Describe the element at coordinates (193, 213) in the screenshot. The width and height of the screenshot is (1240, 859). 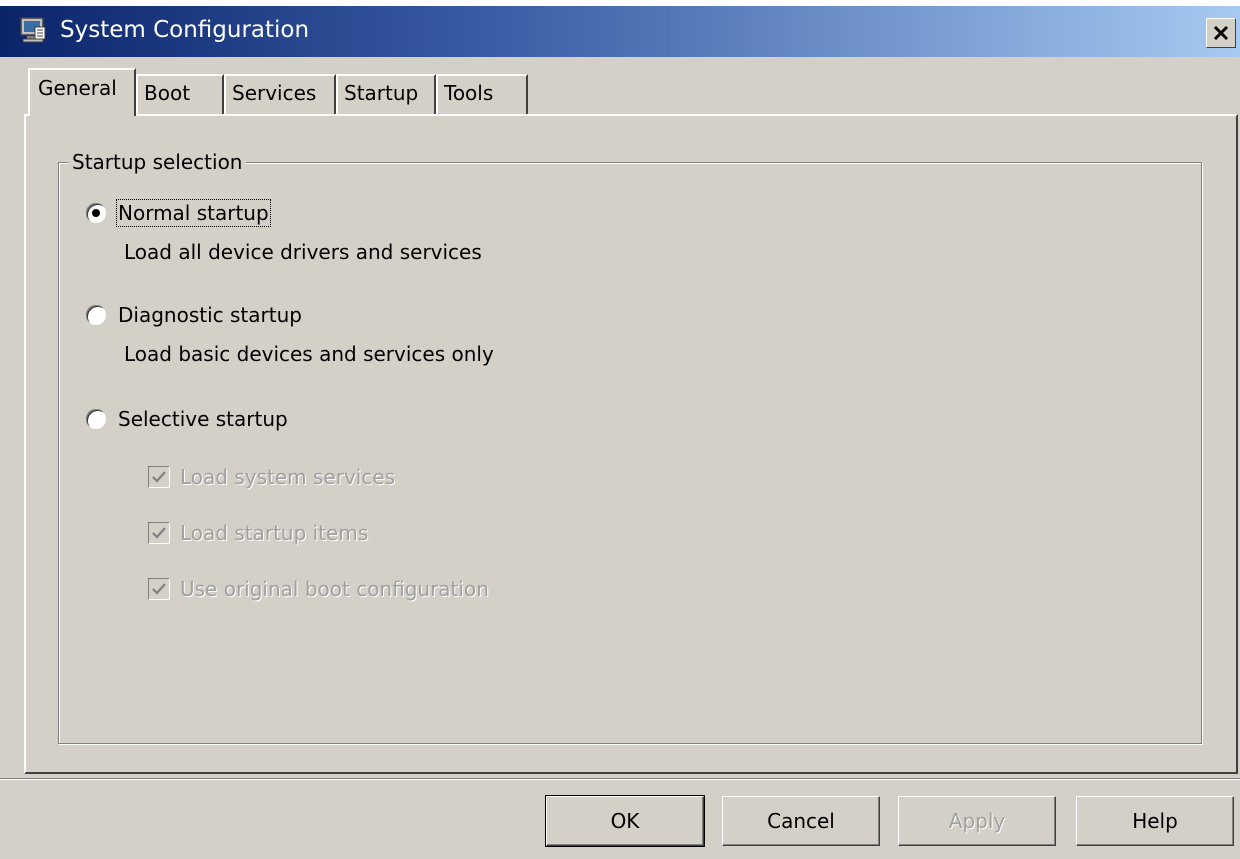
I see `normal-startup-label: Normal startup` at that location.